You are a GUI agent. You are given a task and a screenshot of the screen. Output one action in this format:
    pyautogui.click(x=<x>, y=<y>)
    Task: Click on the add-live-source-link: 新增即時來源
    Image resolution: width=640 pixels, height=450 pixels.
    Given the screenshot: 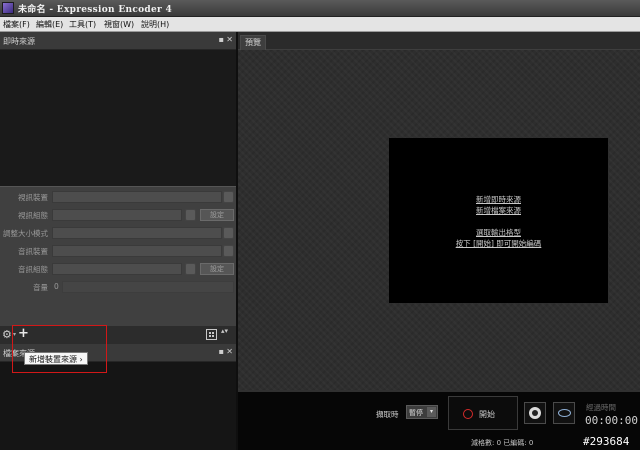 What is the action you would take?
    pyautogui.click(x=498, y=199)
    